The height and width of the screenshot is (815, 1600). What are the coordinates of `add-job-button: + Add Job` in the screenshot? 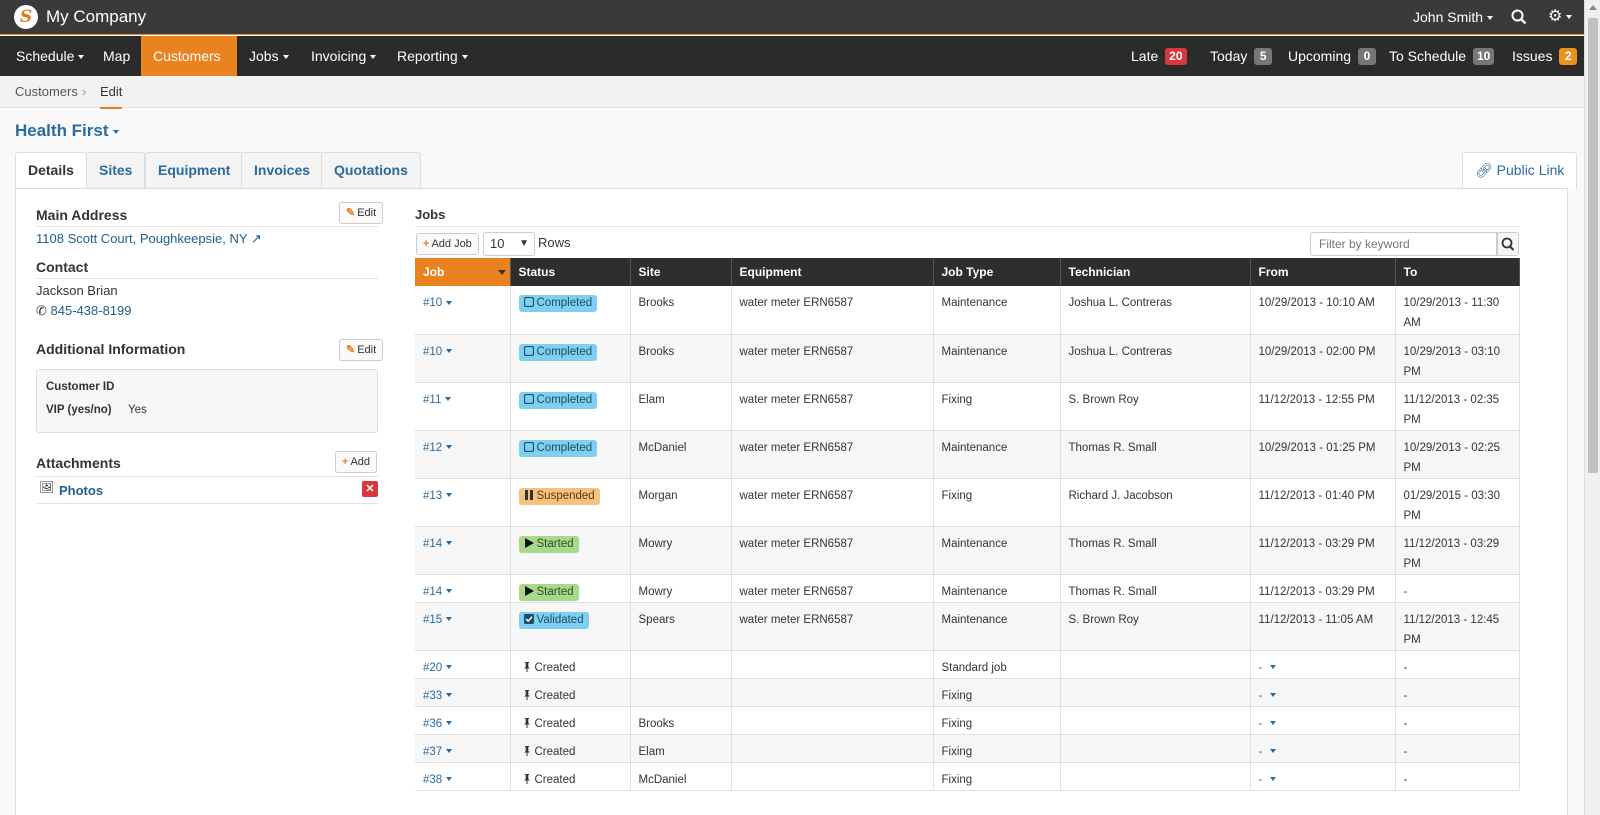 It's located at (447, 244).